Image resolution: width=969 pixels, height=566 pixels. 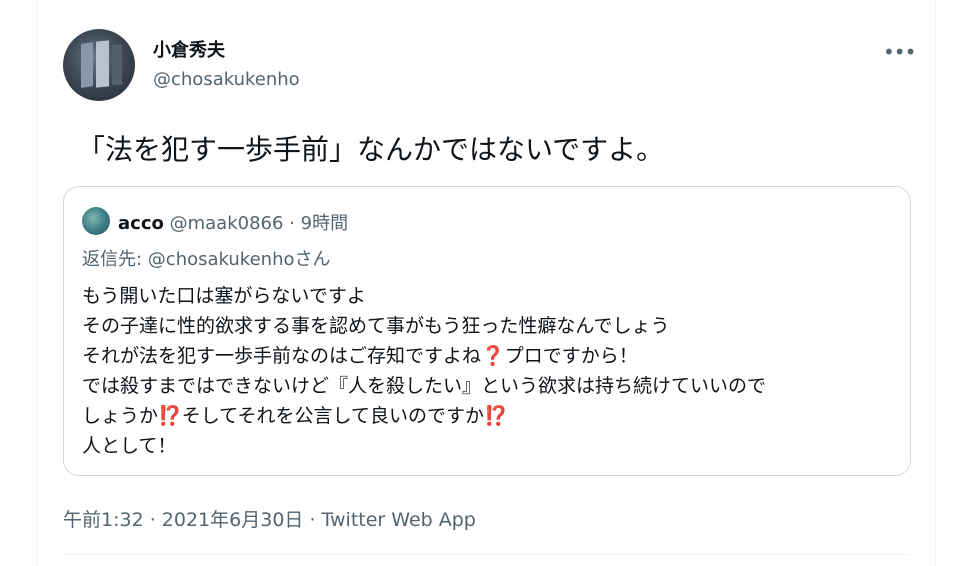 What do you see at coordinates (399, 520) in the screenshot?
I see `tweet-source-link: Twitter Web App` at bounding box center [399, 520].